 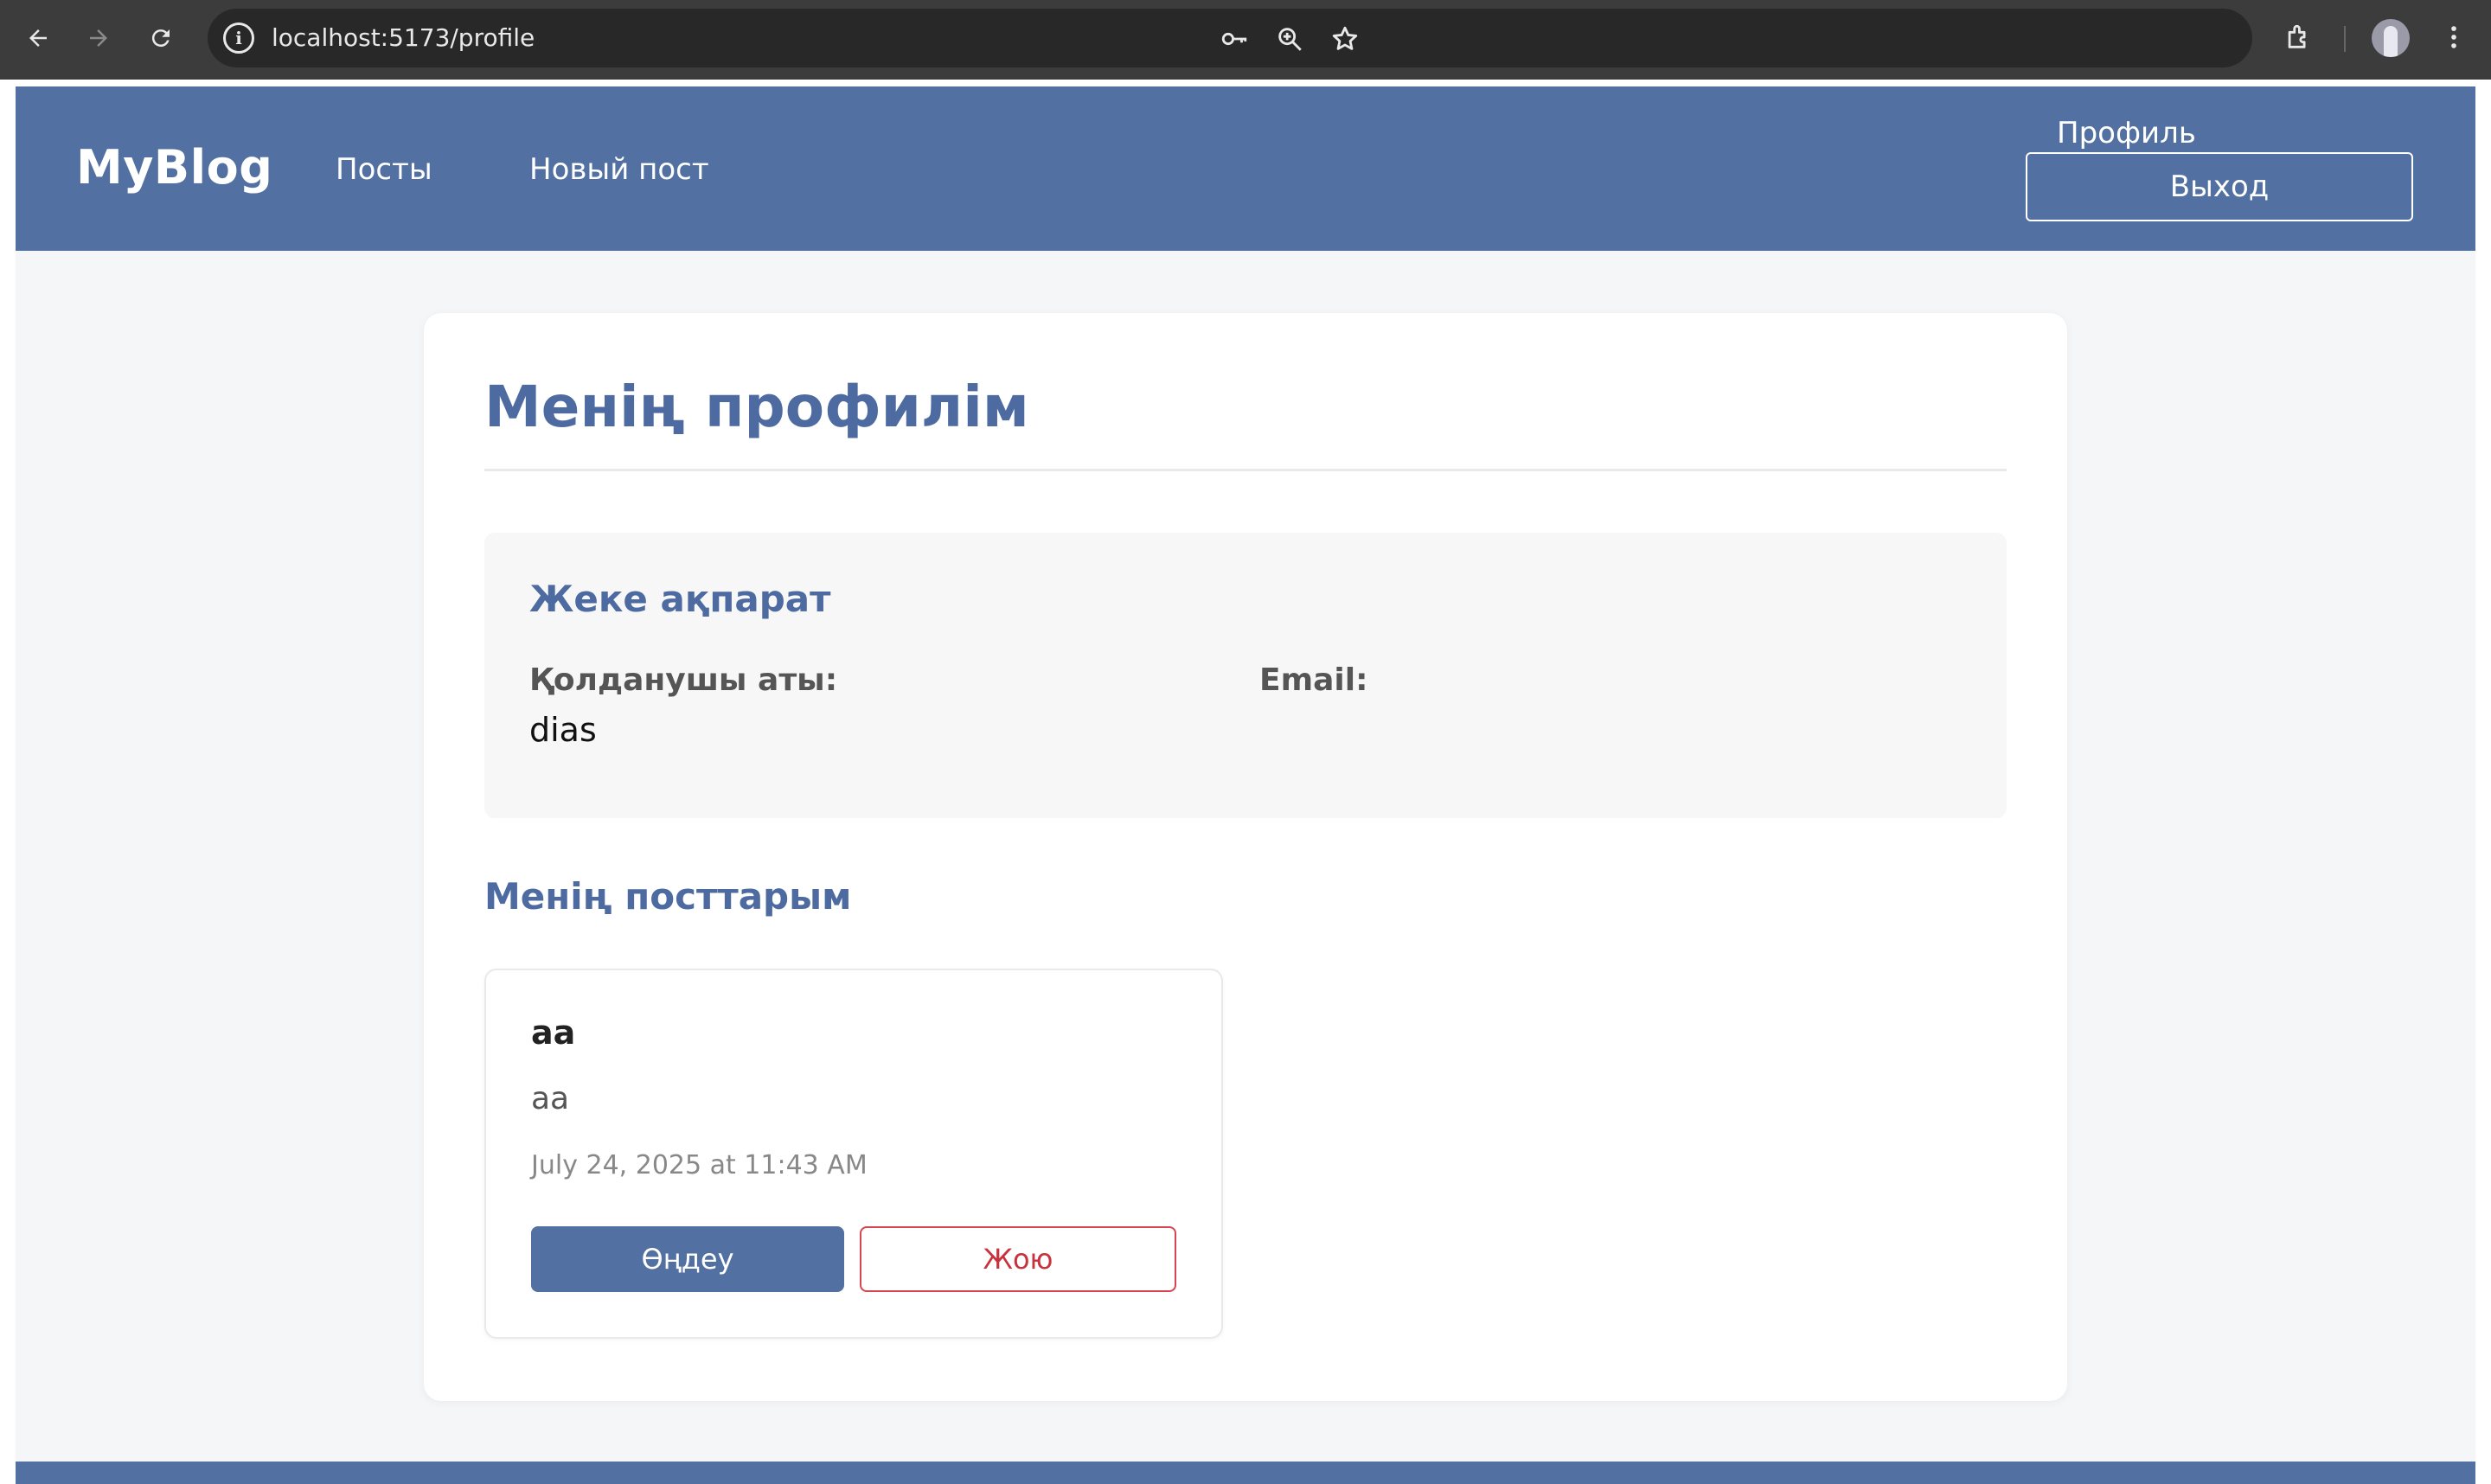 What do you see at coordinates (699, 1165) in the screenshot?
I see `post-date: July 24, 2025 at 11:43 AM` at bounding box center [699, 1165].